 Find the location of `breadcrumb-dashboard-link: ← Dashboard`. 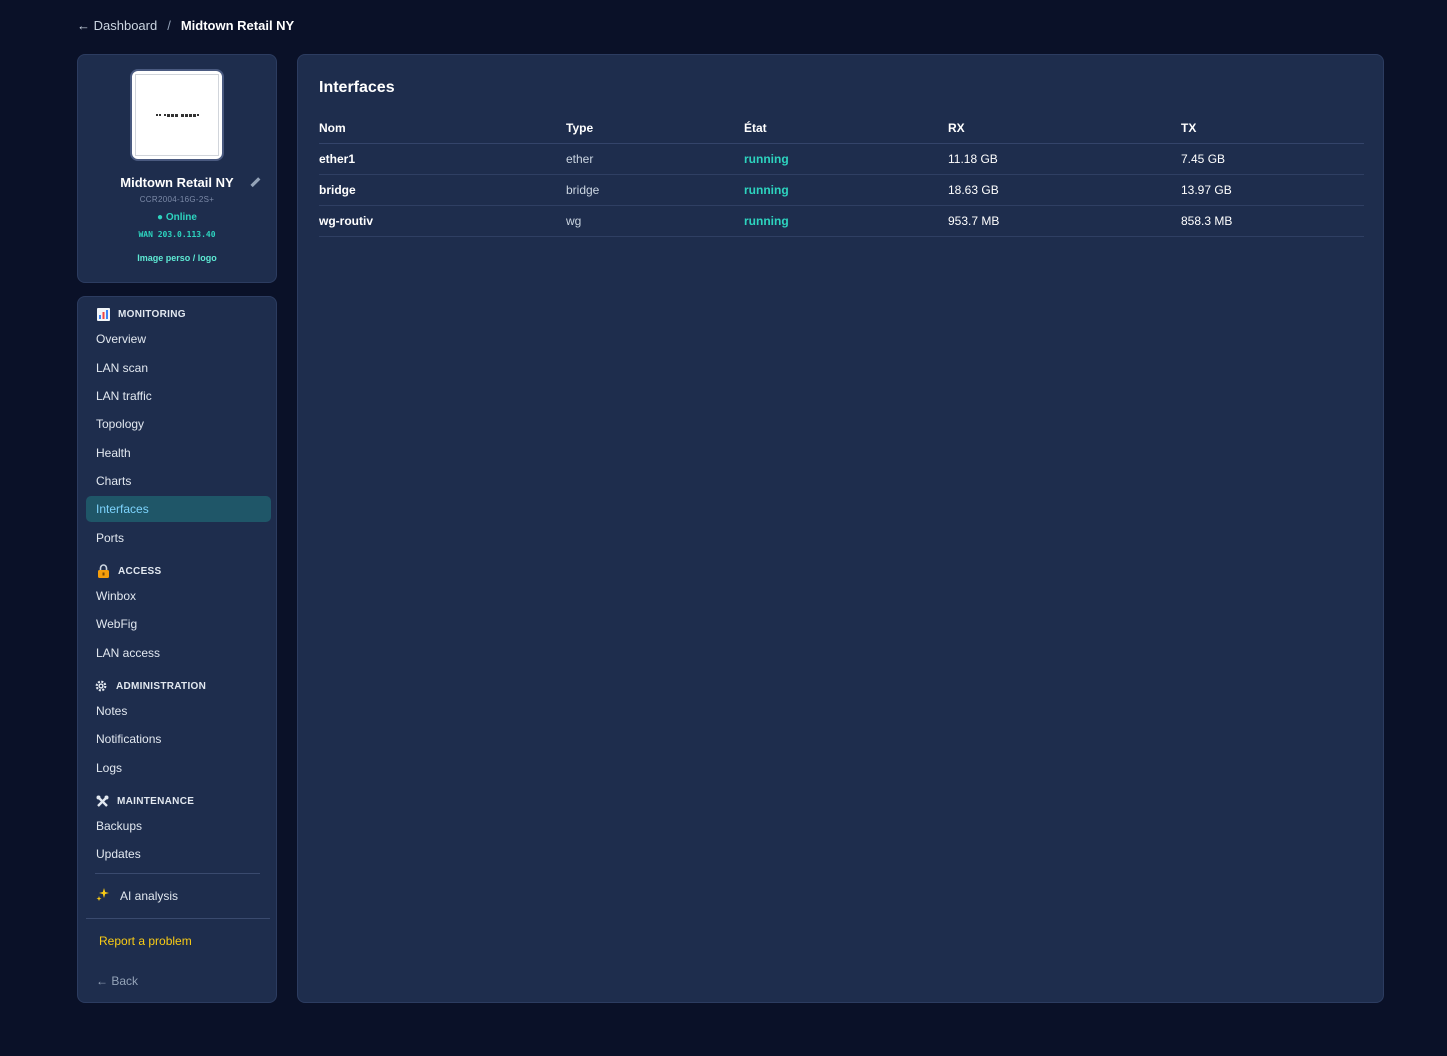

breadcrumb-dashboard-link: ← Dashboard is located at coordinates (117, 25).